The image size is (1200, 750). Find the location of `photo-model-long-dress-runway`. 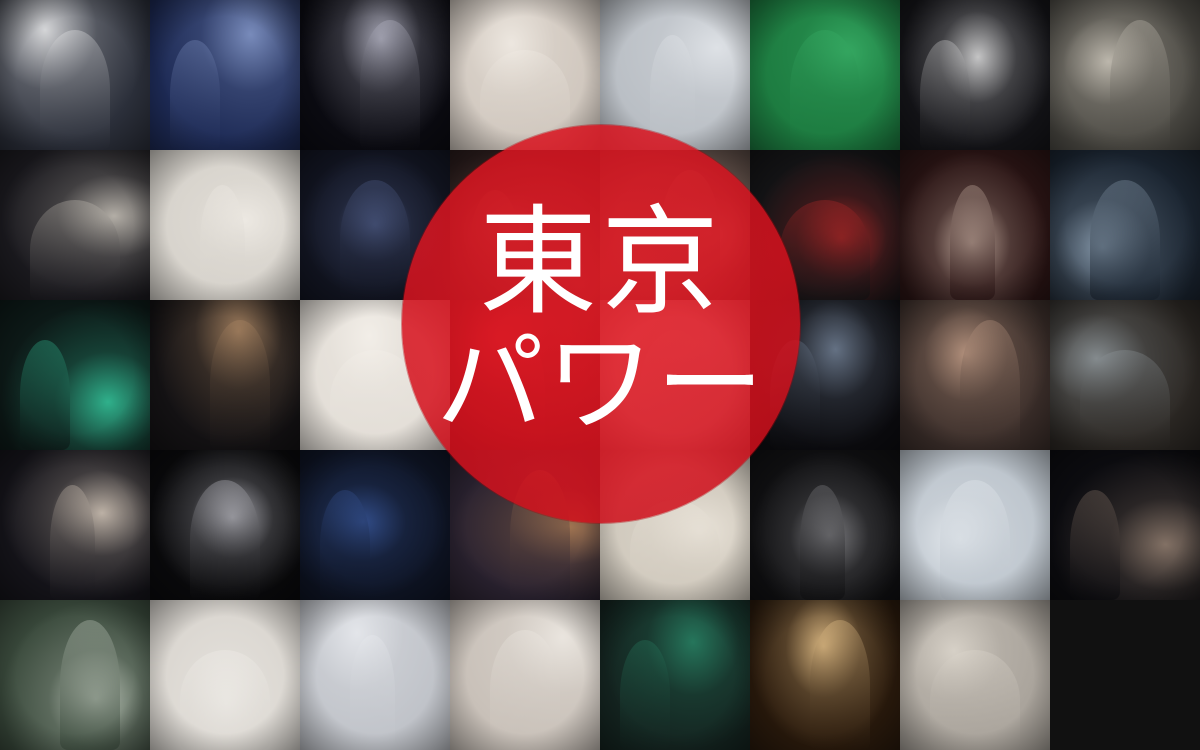

photo-model-long-dress-runway is located at coordinates (75, 225).